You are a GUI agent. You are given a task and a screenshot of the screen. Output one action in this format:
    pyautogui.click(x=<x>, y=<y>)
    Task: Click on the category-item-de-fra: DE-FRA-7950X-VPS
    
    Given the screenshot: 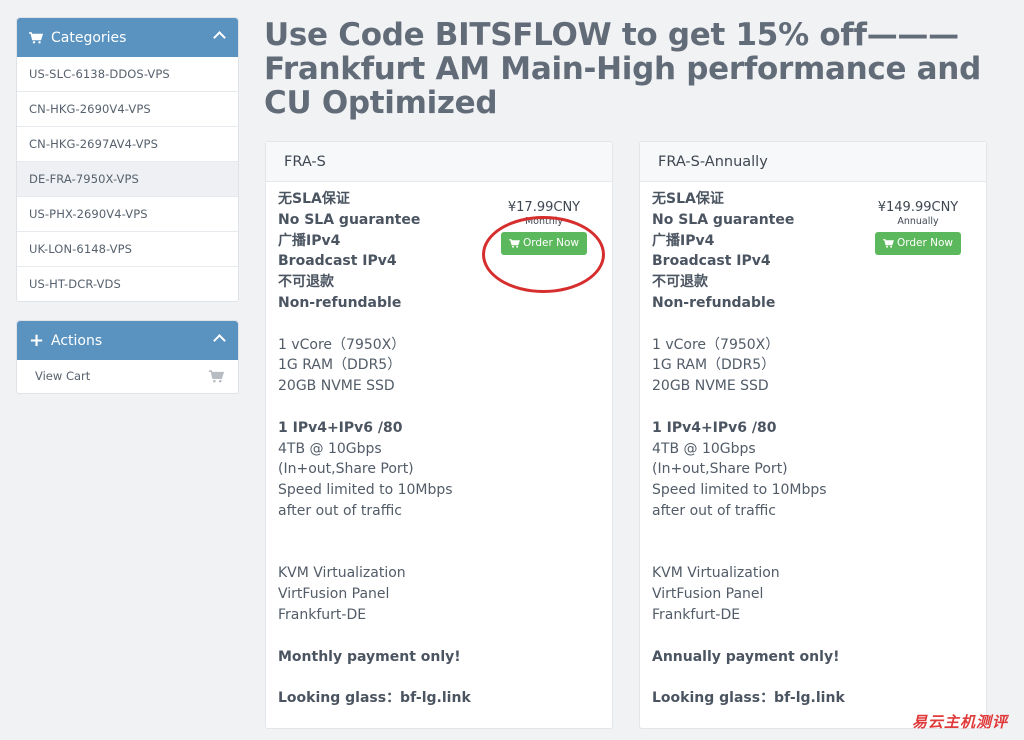 What is the action you would take?
    pyautogui.click(x=127, y=178)
    